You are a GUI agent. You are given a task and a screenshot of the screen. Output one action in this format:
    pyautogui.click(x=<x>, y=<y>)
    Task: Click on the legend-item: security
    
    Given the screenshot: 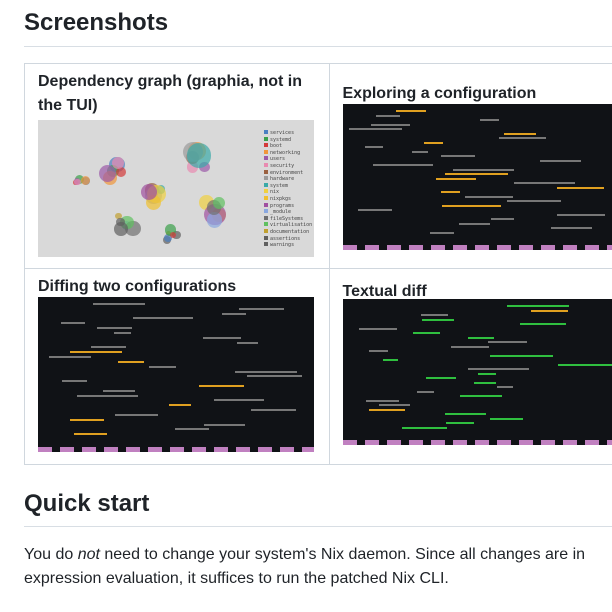 What is the action you would take?
    pyautogui.click(x=288, y=166)
    